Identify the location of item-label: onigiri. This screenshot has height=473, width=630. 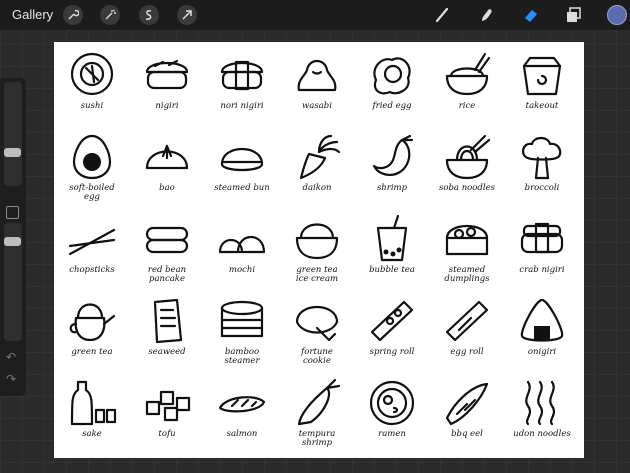
(542, 352).